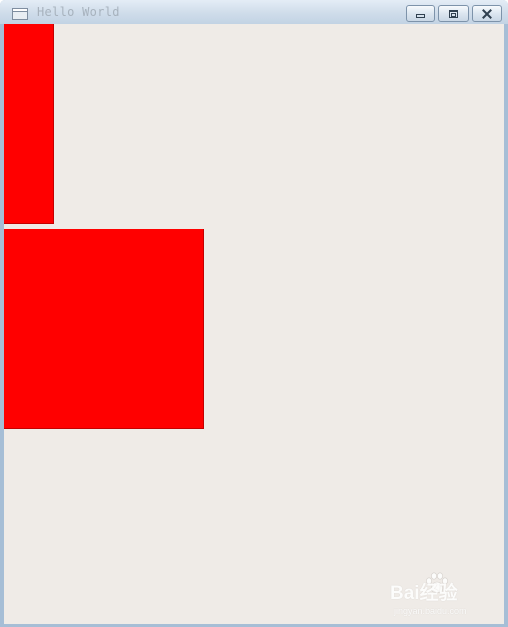 The image size is (508, 627). Describe the element at coordinates (20, 14) in the screenshot. I see `window-icon` at that location.